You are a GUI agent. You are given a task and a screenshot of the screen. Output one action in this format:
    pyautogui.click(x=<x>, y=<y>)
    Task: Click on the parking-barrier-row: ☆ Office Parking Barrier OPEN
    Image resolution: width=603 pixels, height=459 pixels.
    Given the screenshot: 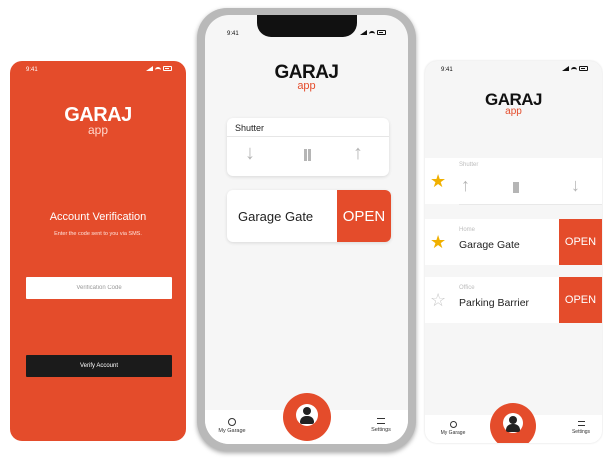 What is the action you would take?
    pyautogui.click(x=513, y=300)
    